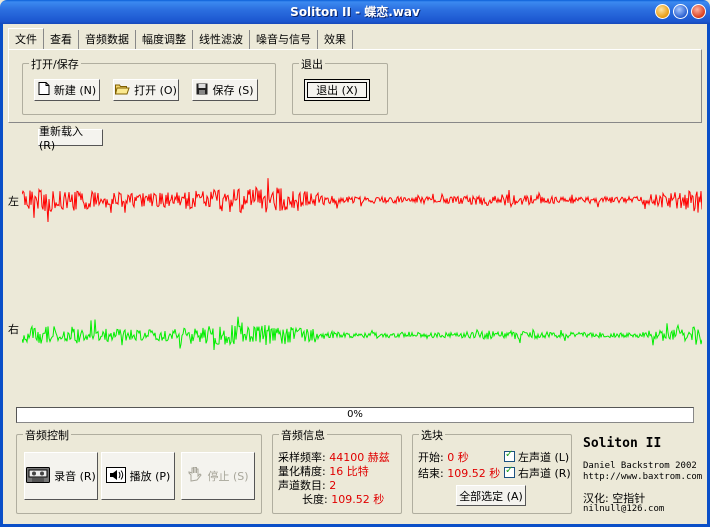  I want to click on length-row: 长度: 109.52 秒, so click(343, 499).